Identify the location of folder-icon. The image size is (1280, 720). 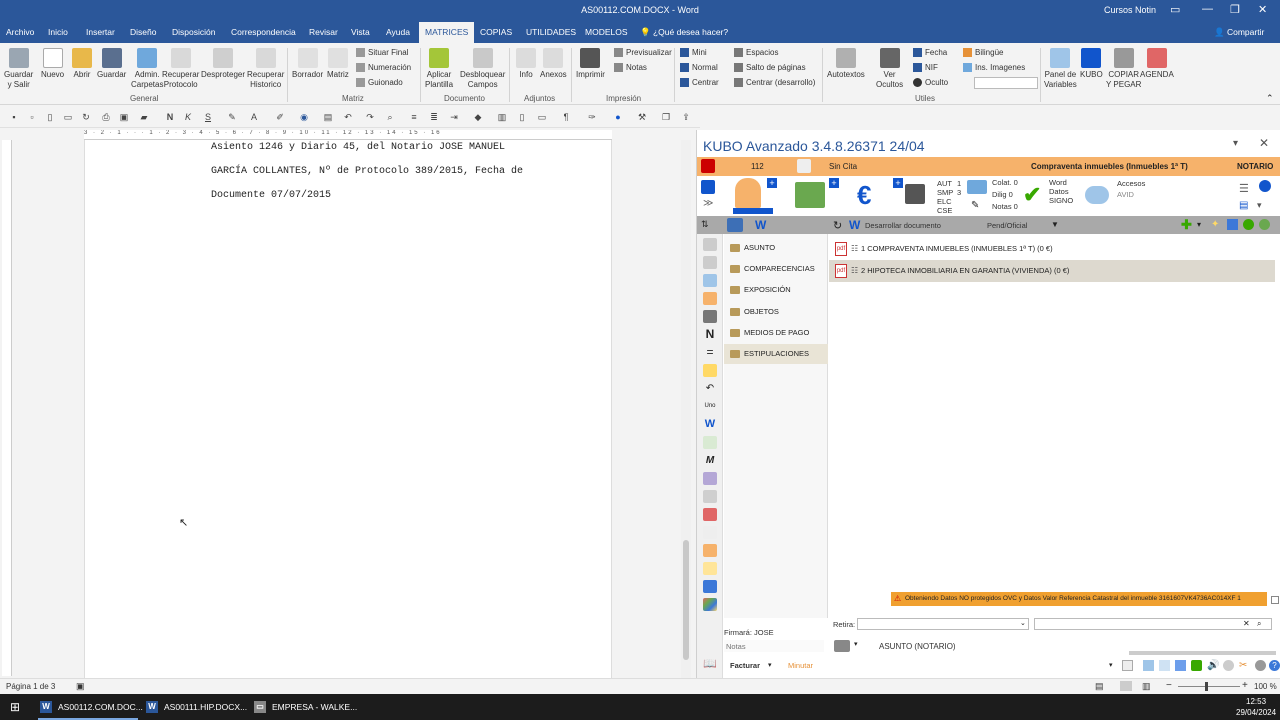
(842, 646).